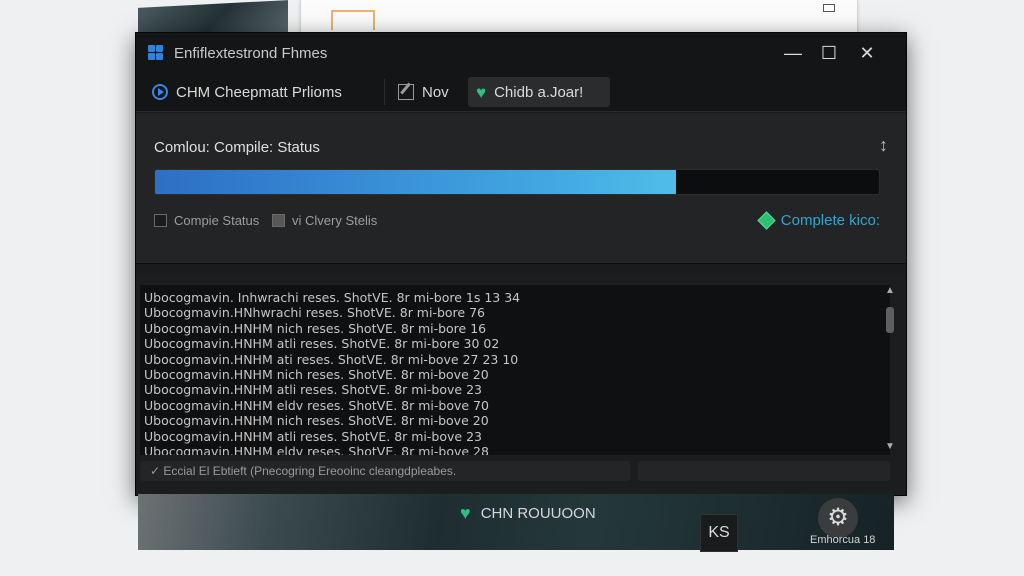 The height and width of the screenshot is (576, 1024). Describe the element at coordinates (764, 471) in the screenshot. I see `log-status-field` at that location.